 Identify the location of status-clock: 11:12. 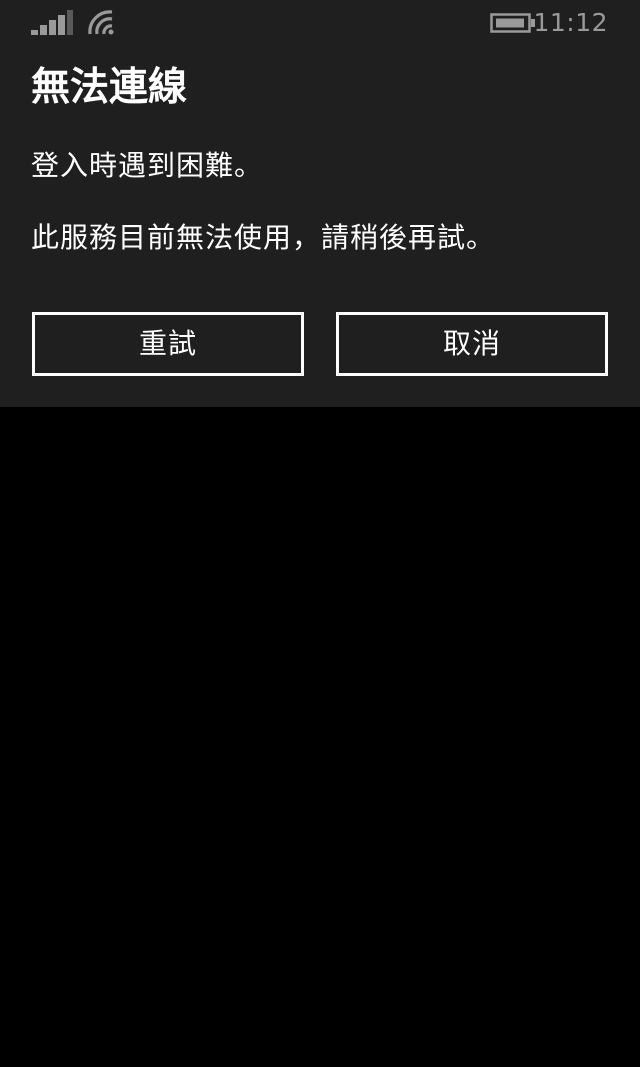
(570, 22).